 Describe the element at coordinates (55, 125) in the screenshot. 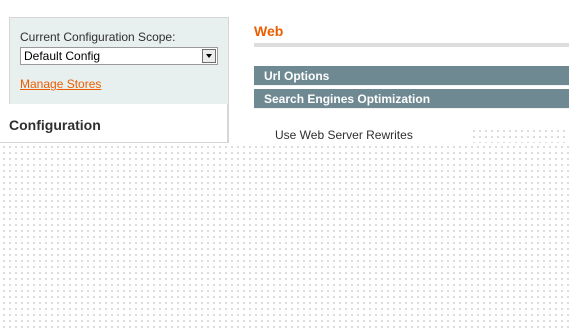

I see `configuration-title: Configuration` at that location.